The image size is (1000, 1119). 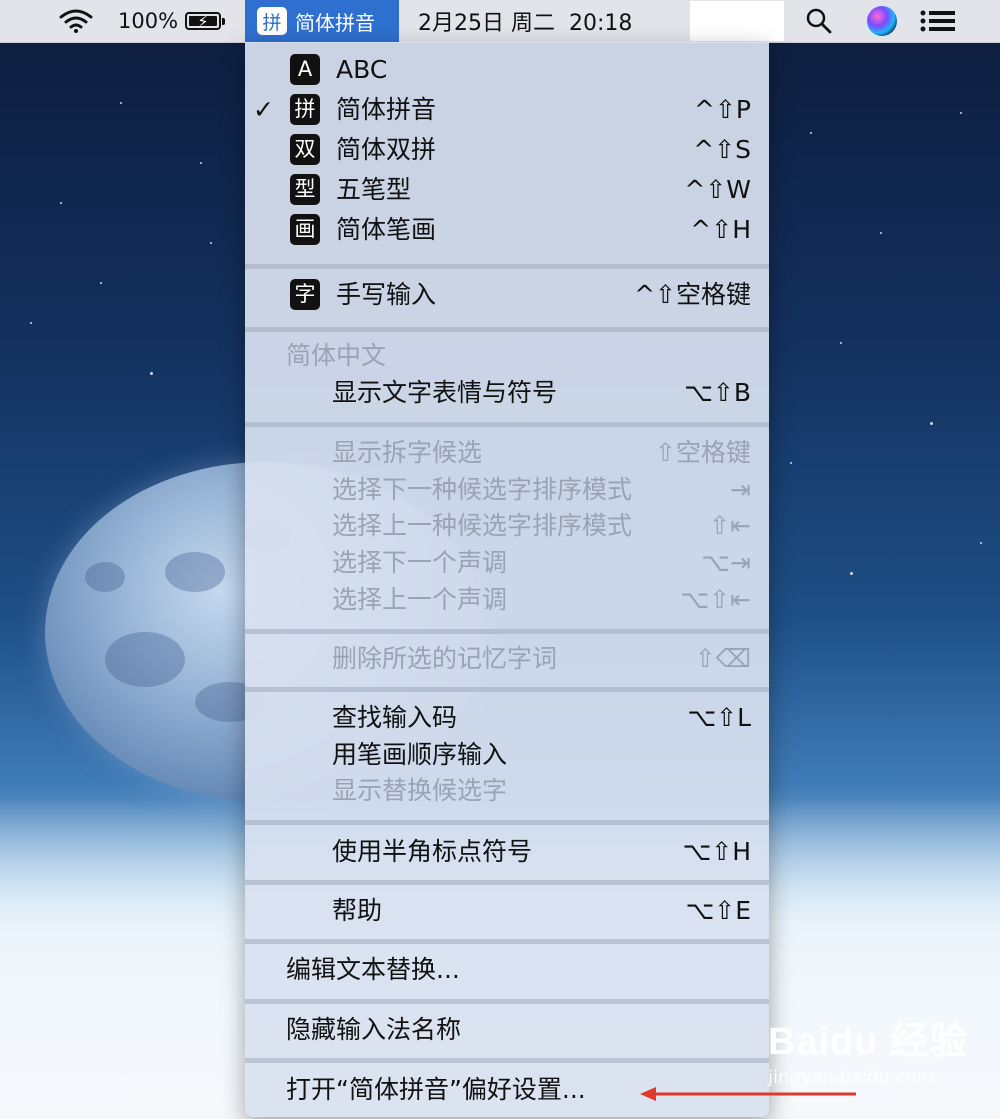 I want to click on pinyin-icon: 拼, so click(x=305, y=109).